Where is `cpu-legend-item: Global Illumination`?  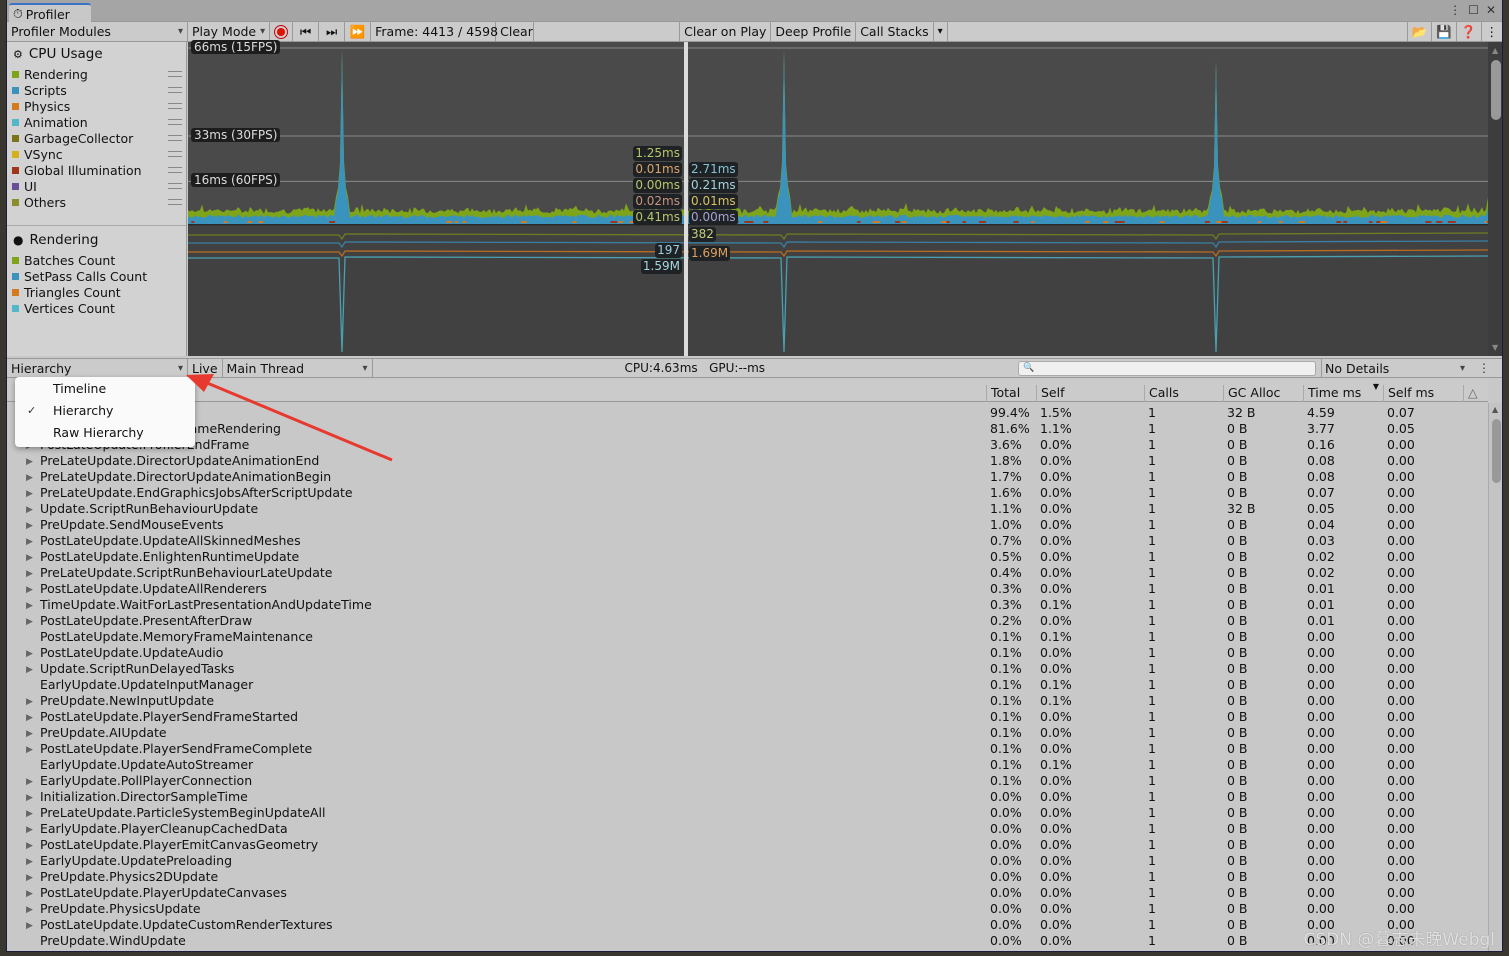 cpu-legend-item: Global Illumination is located at coordinates (96, 170).